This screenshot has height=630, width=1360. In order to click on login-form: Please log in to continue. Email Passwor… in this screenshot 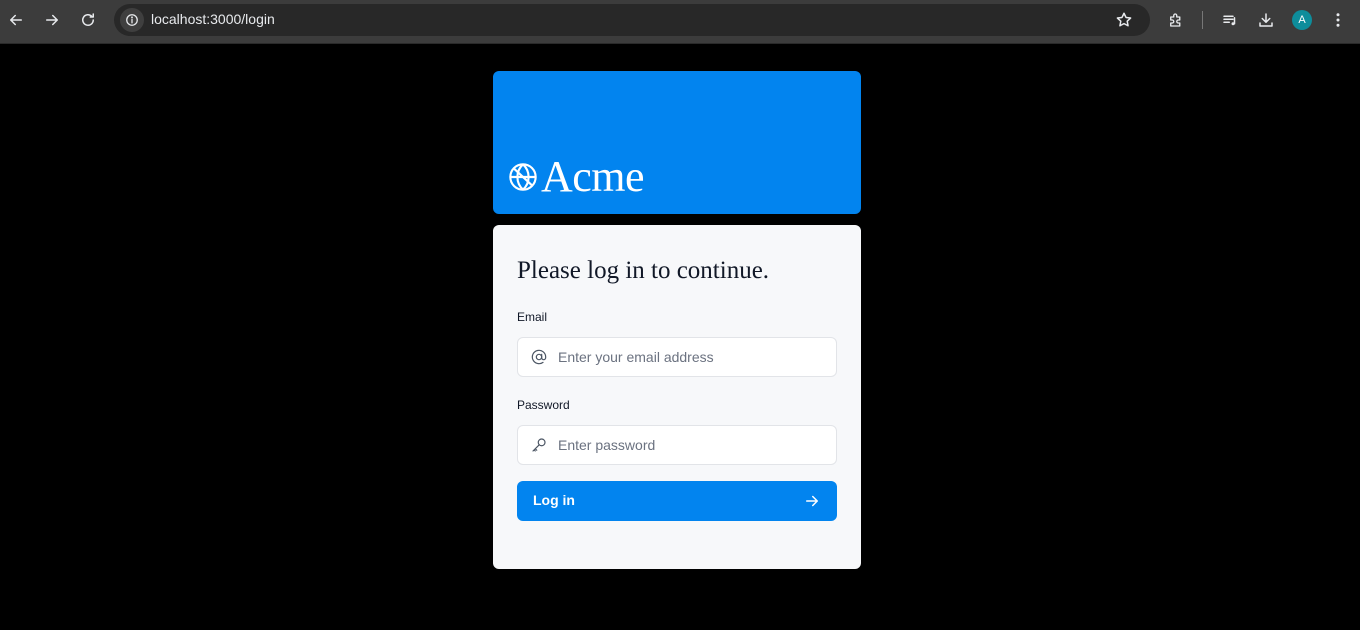, I will do `click(677, 397)`.